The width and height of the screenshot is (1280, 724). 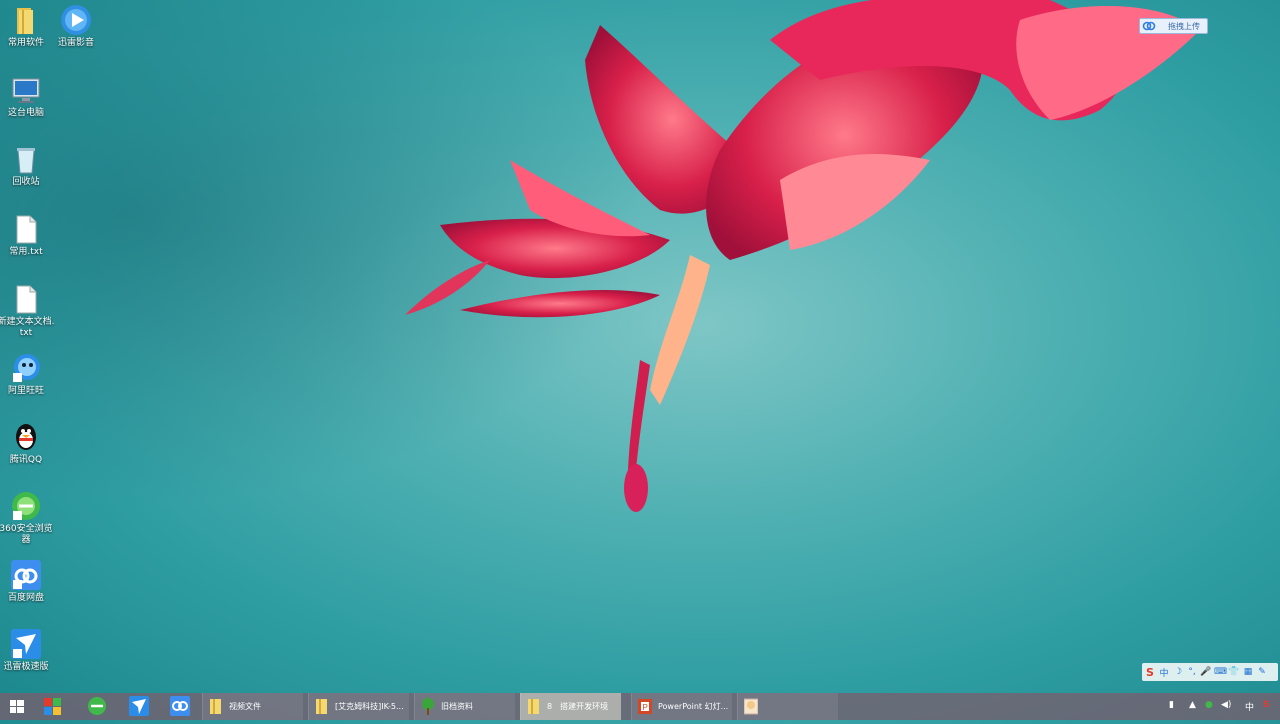 I want to click on recycle-bin-icon, so click(x=26, y=159).